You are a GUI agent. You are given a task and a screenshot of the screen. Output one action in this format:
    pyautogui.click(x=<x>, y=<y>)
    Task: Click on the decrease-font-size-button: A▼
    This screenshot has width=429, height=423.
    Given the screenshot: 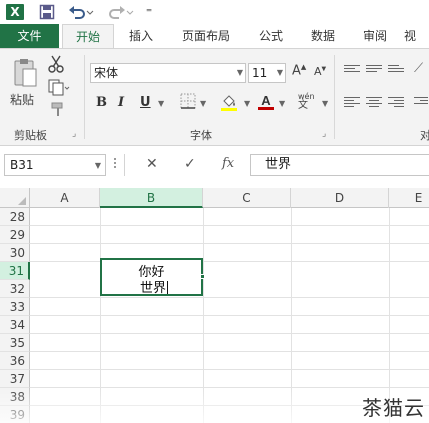 What is the action you would take?
    pyautogui.click(x=320, y=71)
    